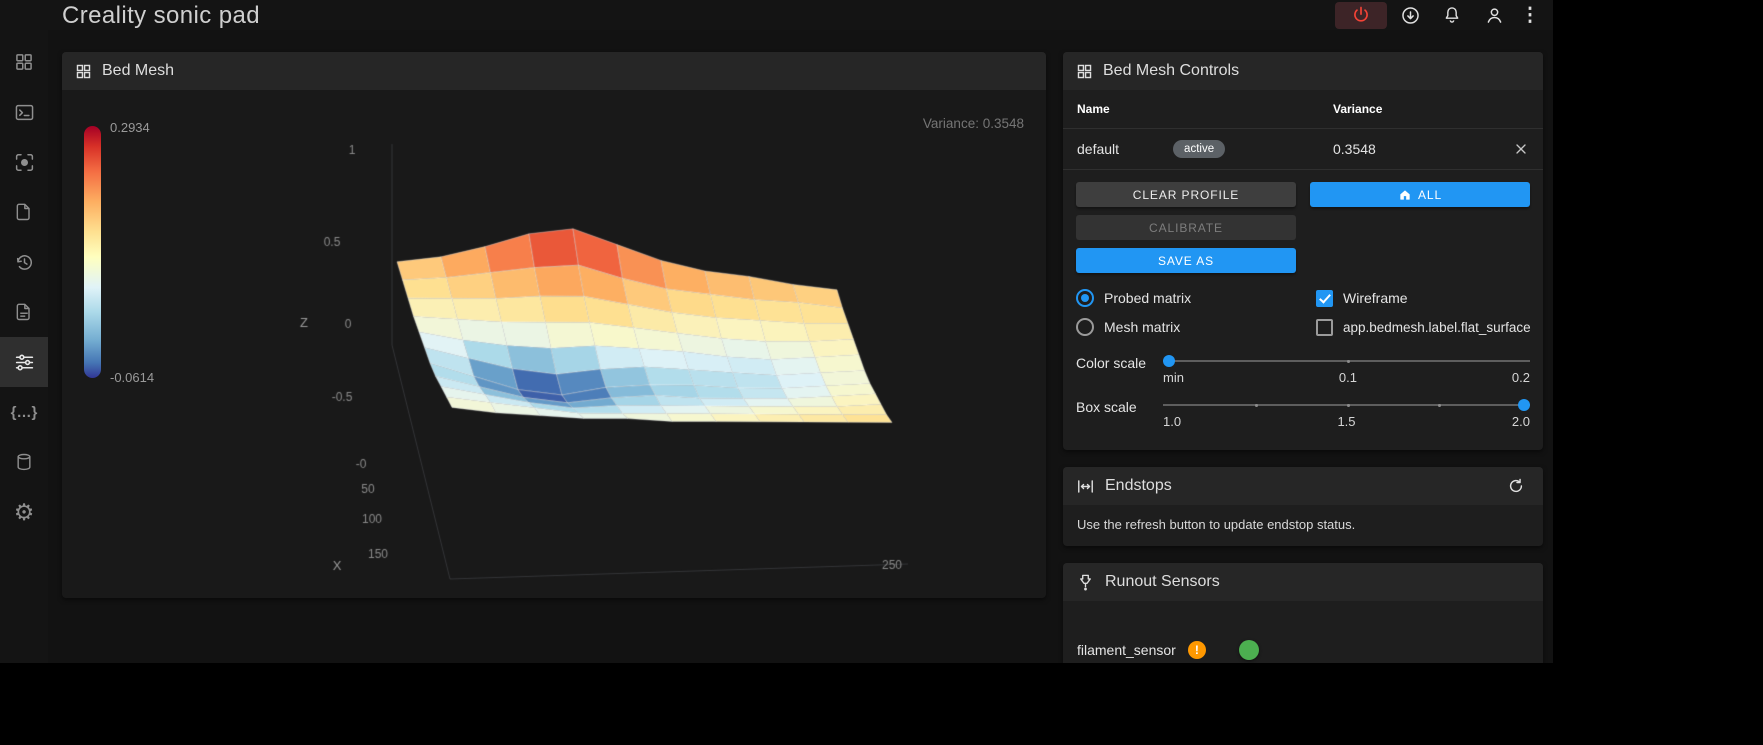 The height and width of the screenshot is (745, 1763). Describe the element at coordinates (1303, 632) in the screenshot. I see `filament-sensor-row: filament_sensor !` at that location.